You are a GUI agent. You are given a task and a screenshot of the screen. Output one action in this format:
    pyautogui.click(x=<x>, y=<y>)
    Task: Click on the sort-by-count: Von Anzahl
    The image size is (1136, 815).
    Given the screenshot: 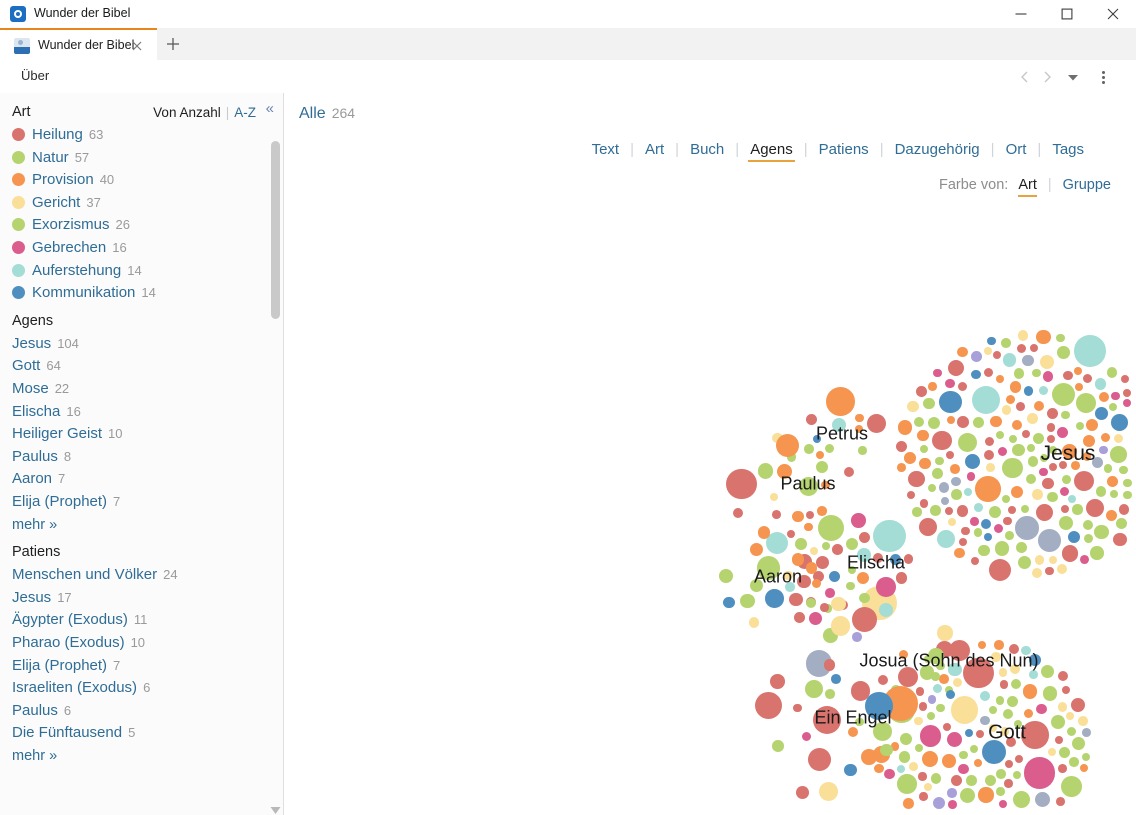 What is the action you would take?
    pyautogui.click(x=187, y=112)
    